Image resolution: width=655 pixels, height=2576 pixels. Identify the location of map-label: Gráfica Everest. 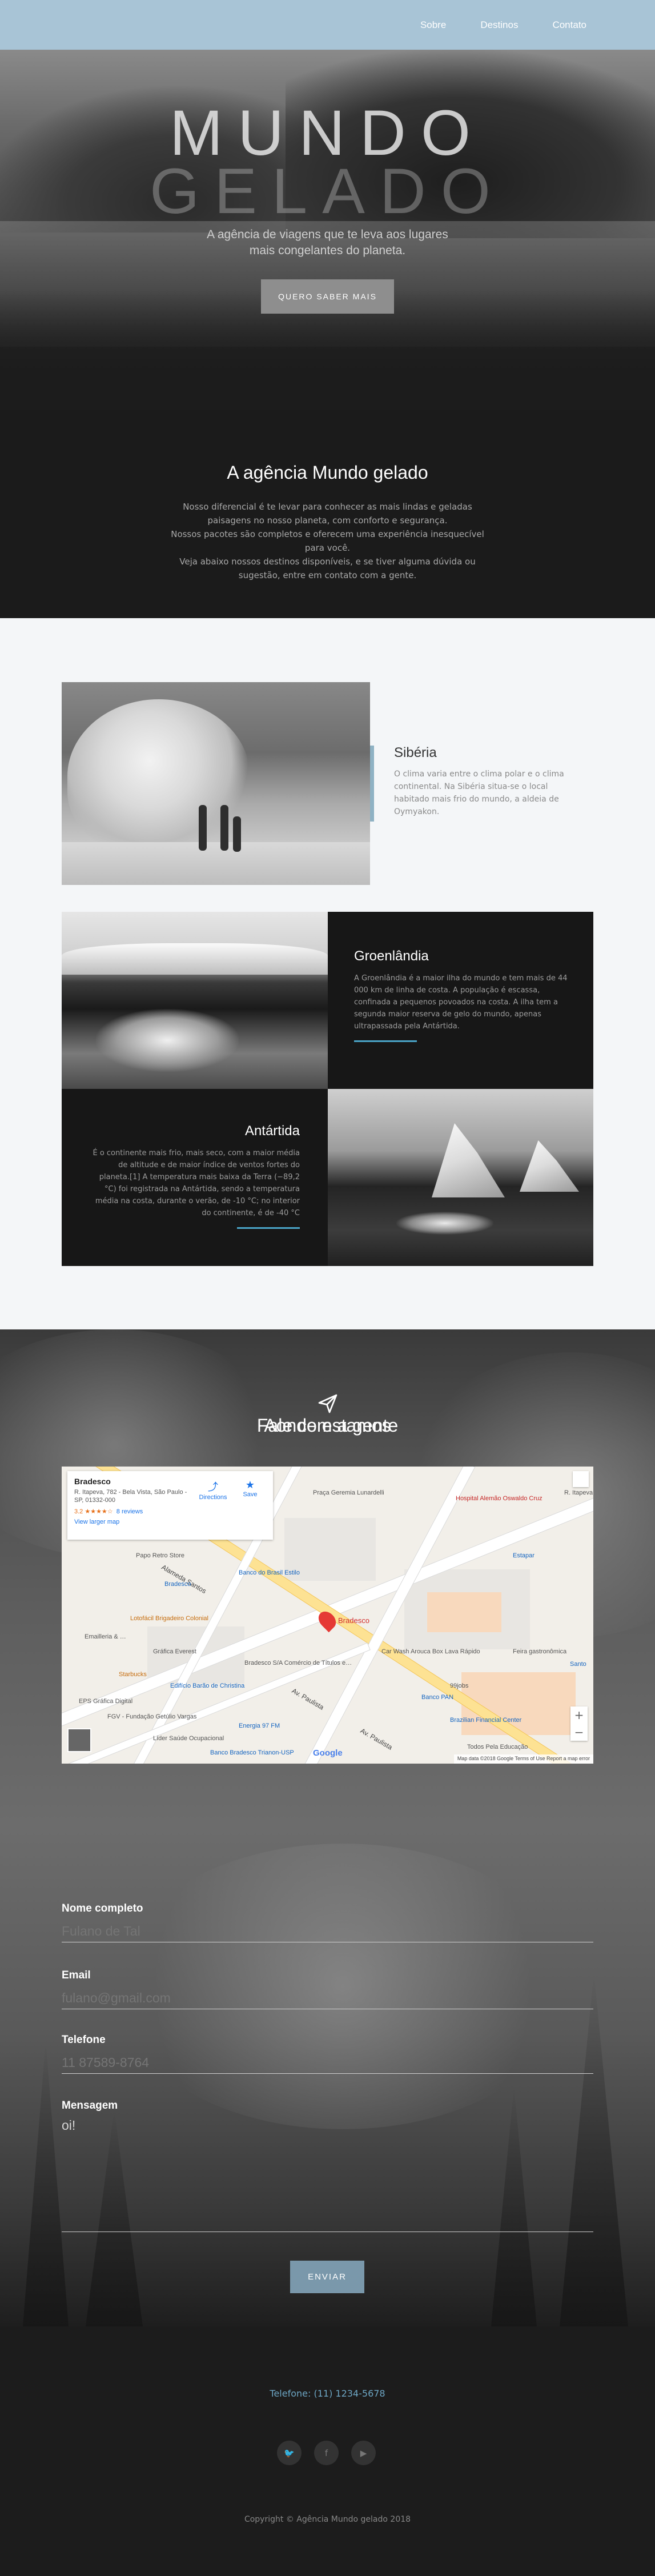
(174, 1651).